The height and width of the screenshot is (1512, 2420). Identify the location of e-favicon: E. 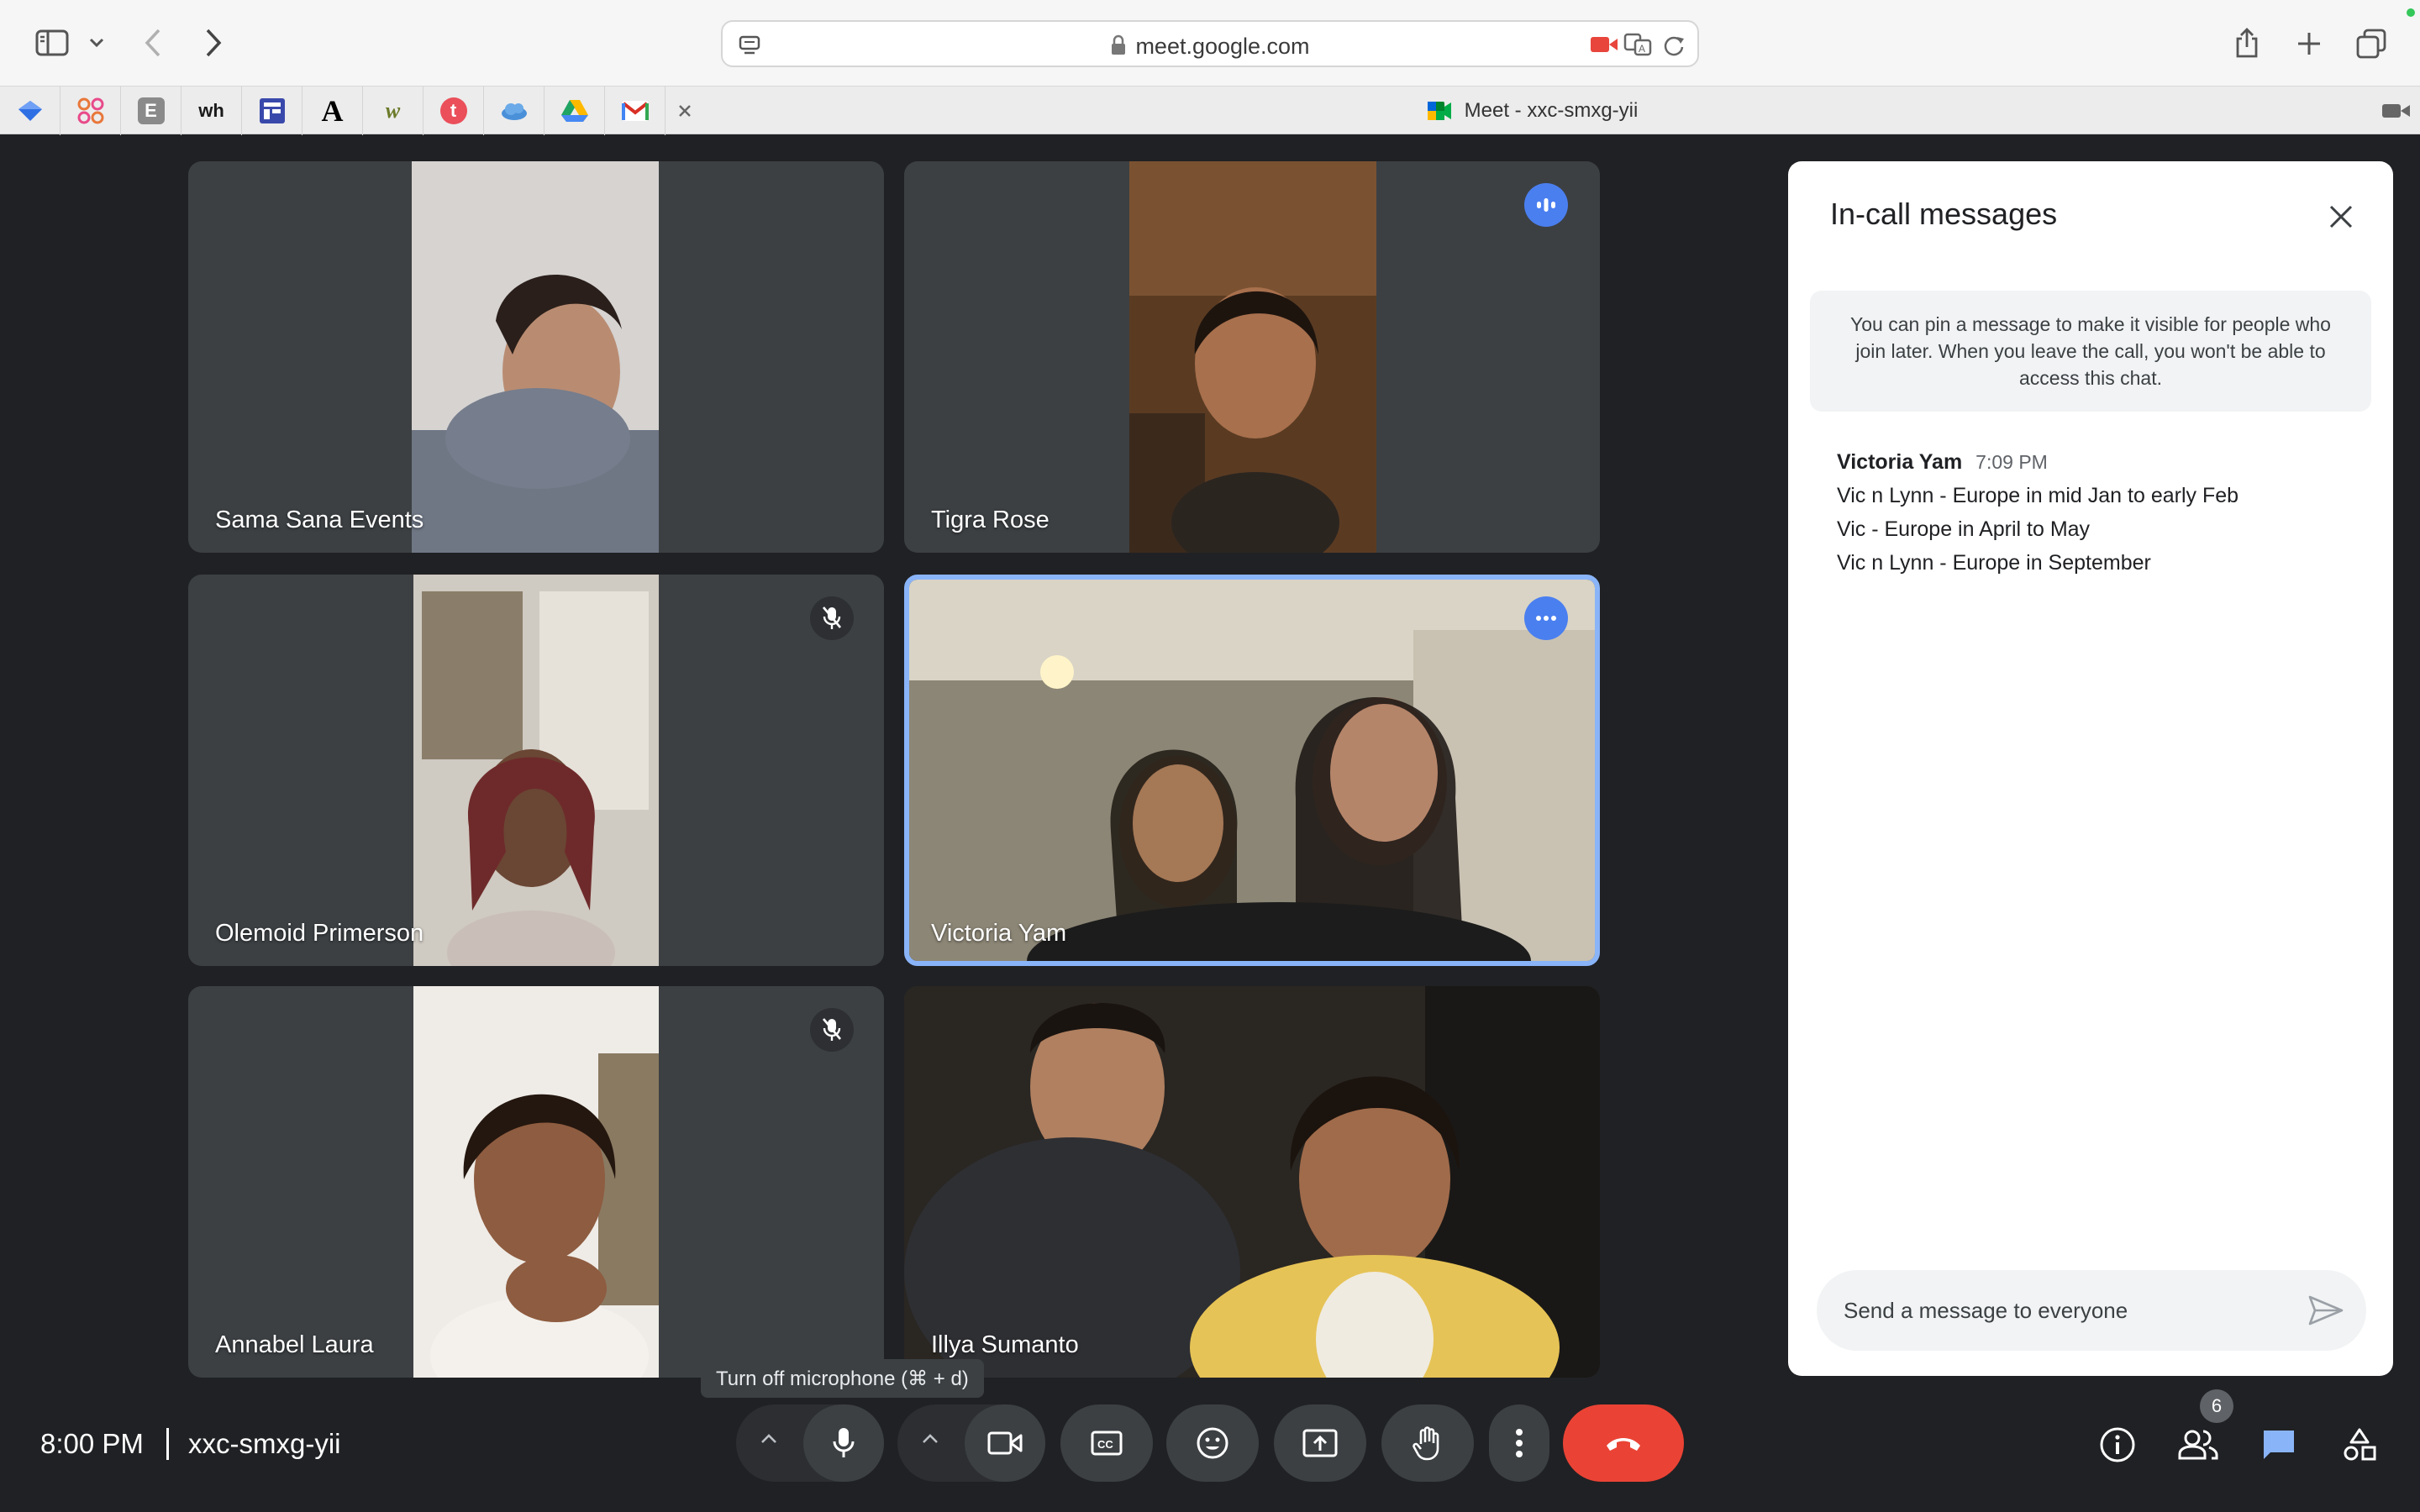
(151, 110).